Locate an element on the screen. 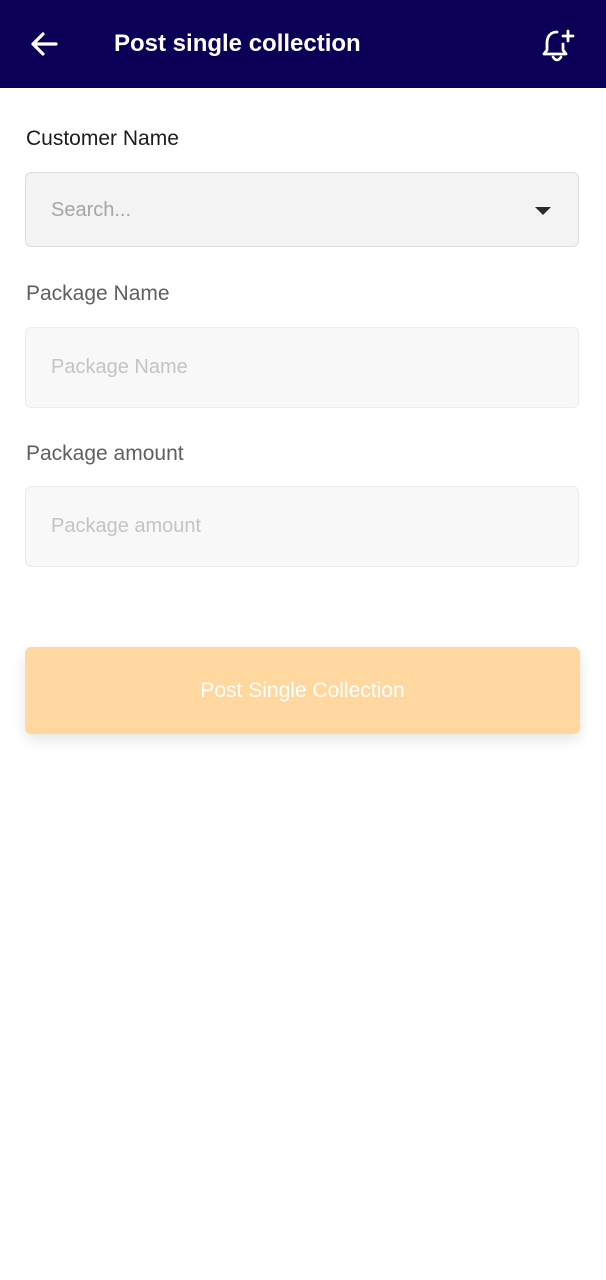 Image resolution: width=606 pixels, height=1280 pixels. page-title: Post single collection is located at coordinates (237, 43).